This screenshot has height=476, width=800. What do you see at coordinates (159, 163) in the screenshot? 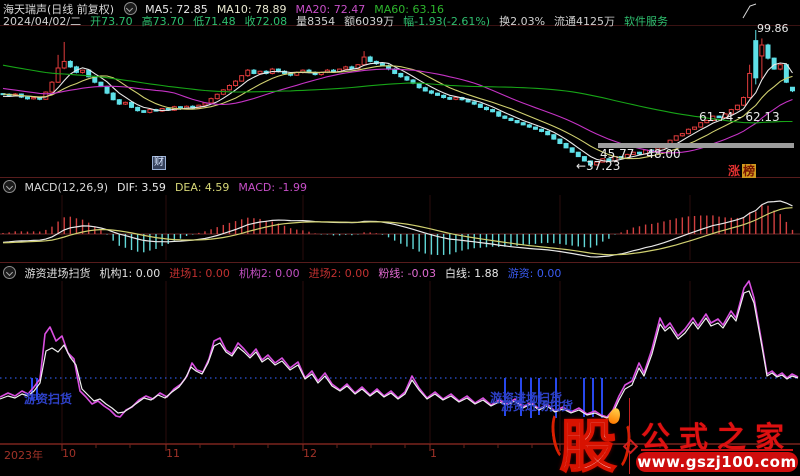
I see `finance-news-badge: 财` at bounding box center [159, 163].